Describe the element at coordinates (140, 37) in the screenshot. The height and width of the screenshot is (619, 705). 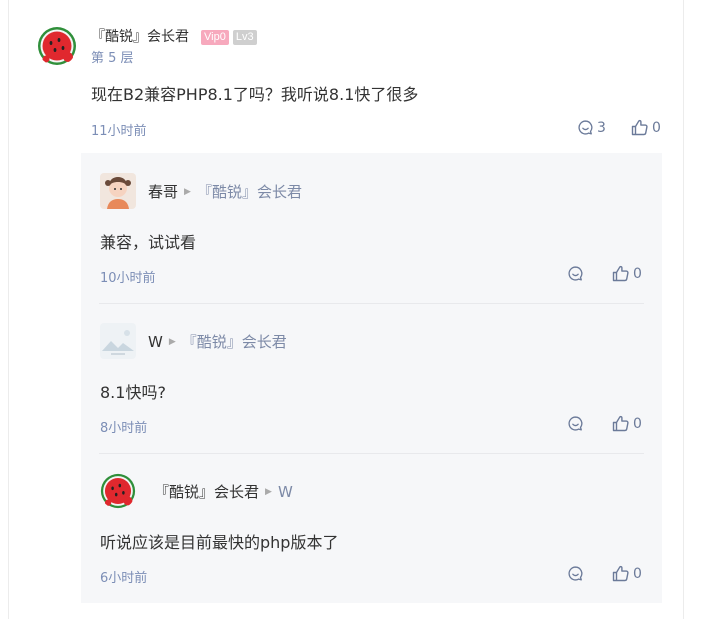
I see `main-author-name: 『酷锐』会长君` at that location.